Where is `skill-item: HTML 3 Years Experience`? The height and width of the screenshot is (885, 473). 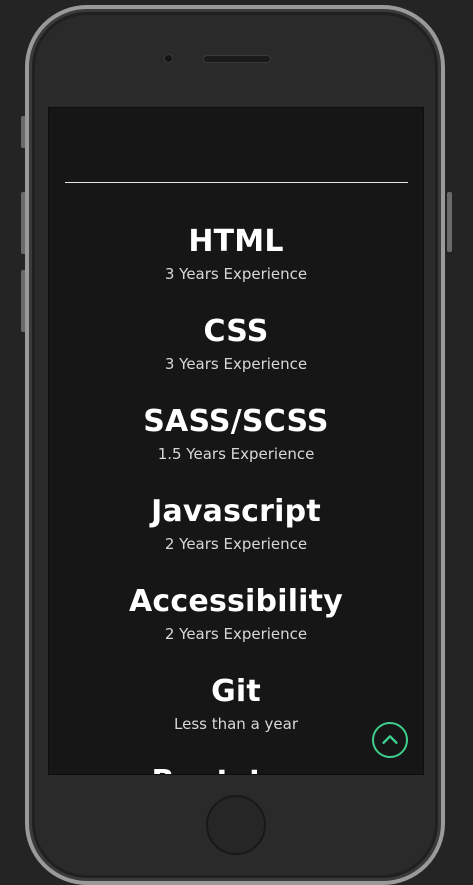 skill-item: HTML 3 Years Experience is located at coordinates (236, 267).